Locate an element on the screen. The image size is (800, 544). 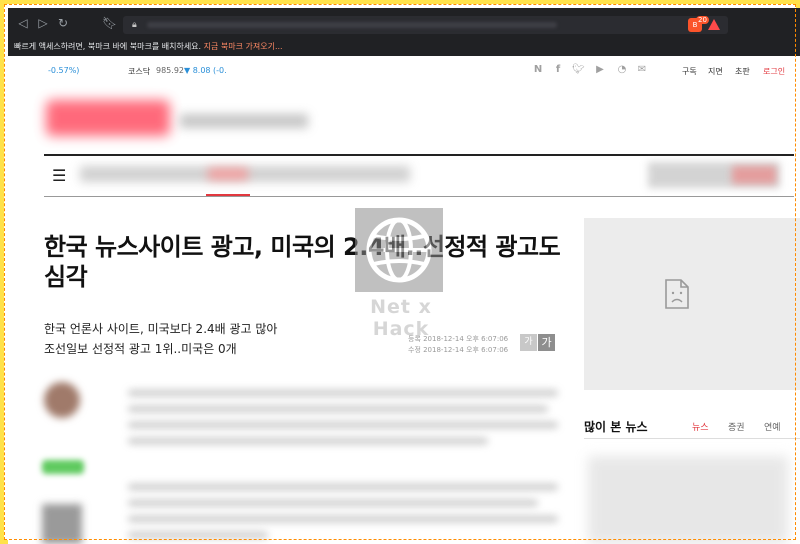
facebook-icon: f is located at coordinates (558, 70).